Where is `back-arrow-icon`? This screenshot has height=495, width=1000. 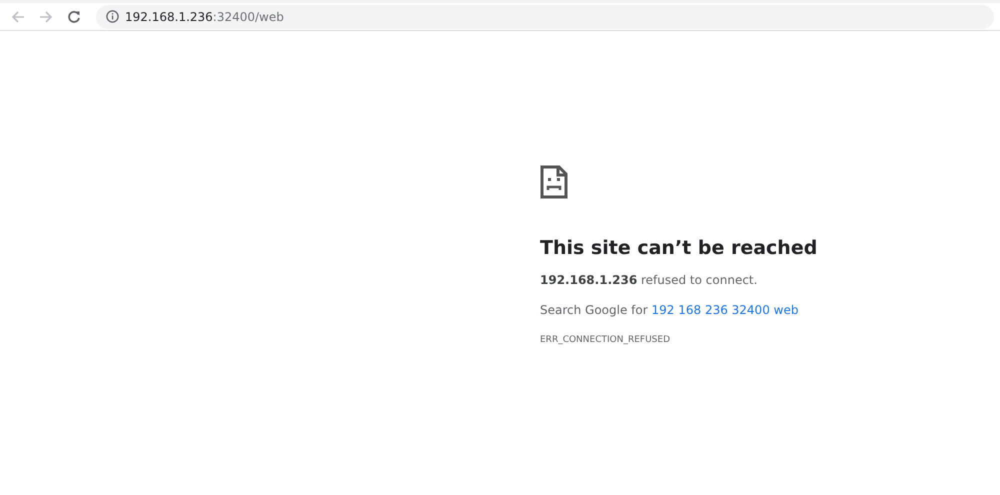 back-arrow-icon is located at coordinates (18, 17).